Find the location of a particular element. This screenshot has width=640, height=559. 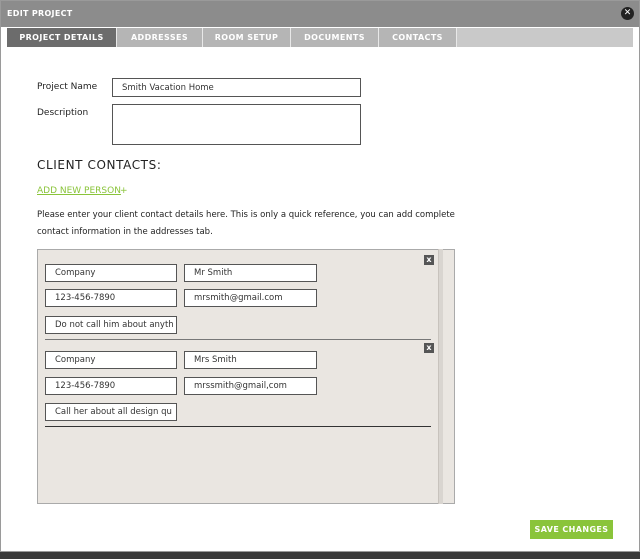

description-textarea is located at coordinates (236, 124).